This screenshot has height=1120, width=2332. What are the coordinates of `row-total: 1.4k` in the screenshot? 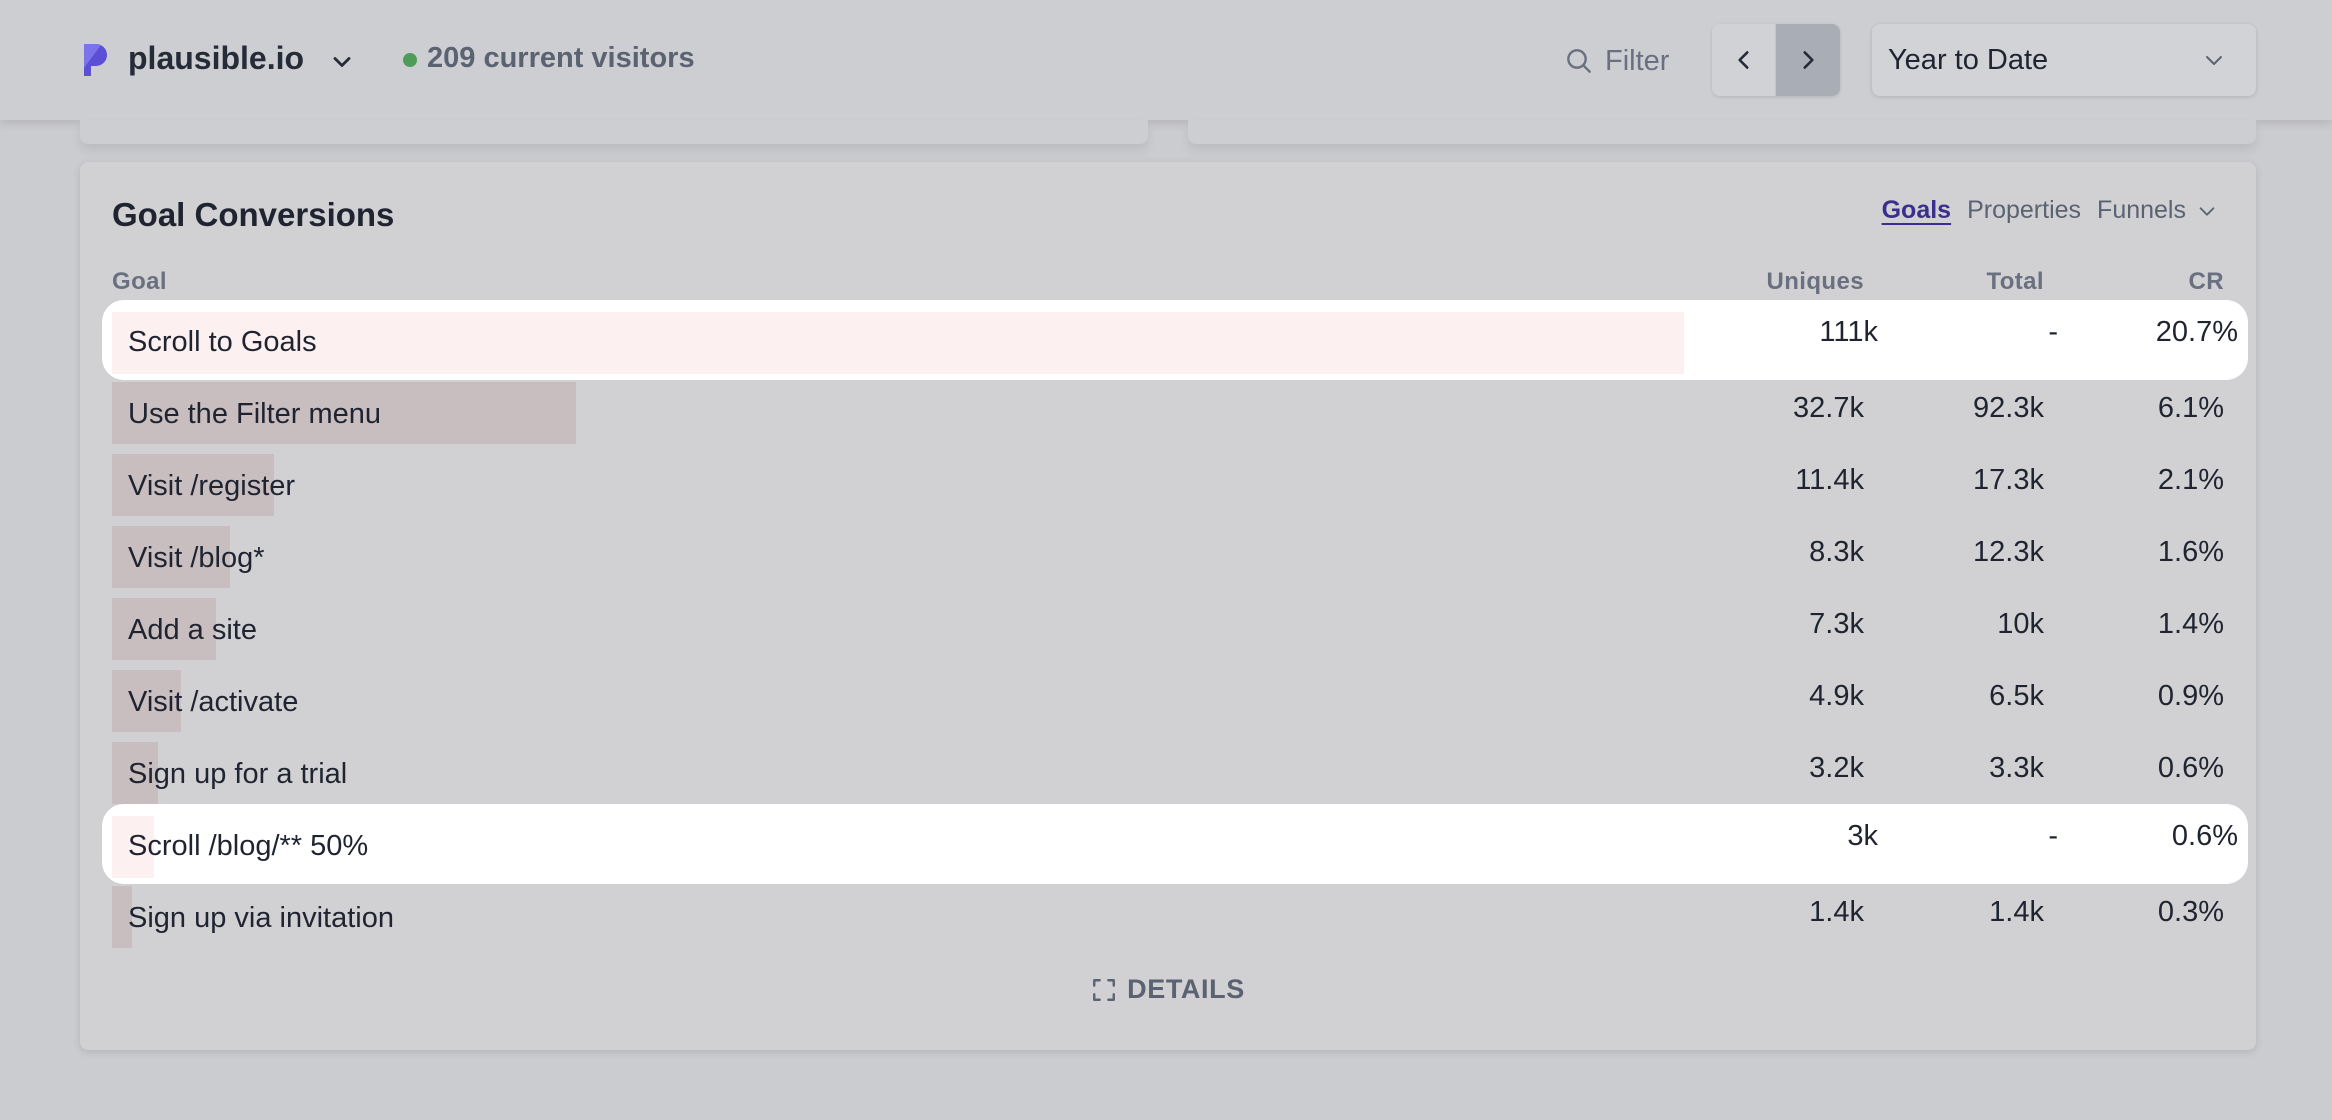 It's located at (2016, 912).